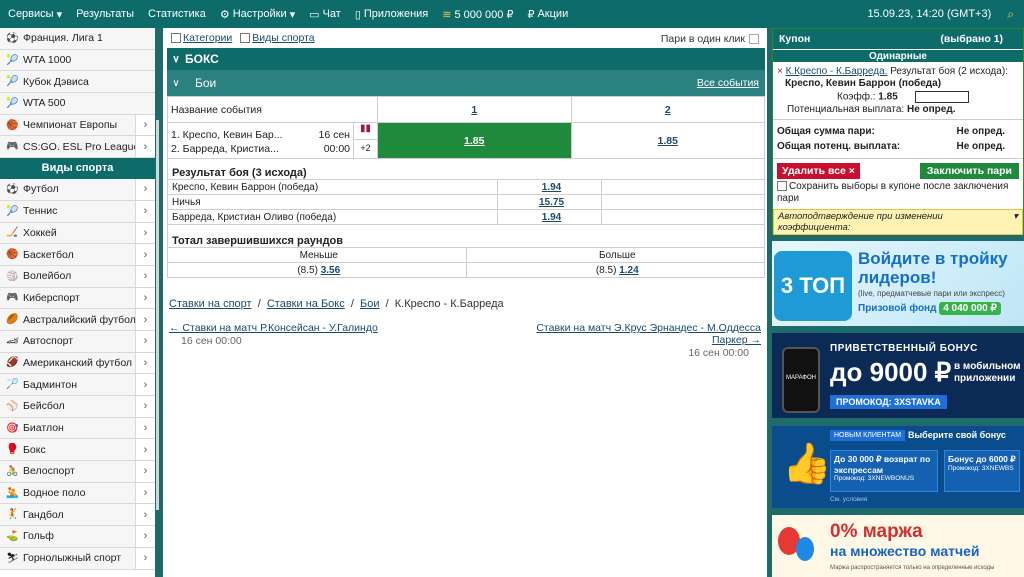  What do you see at coordinates (369, 304) in the screenshot?
I see `breadcrumb-link: Бои` at bounding box center [369, 304].